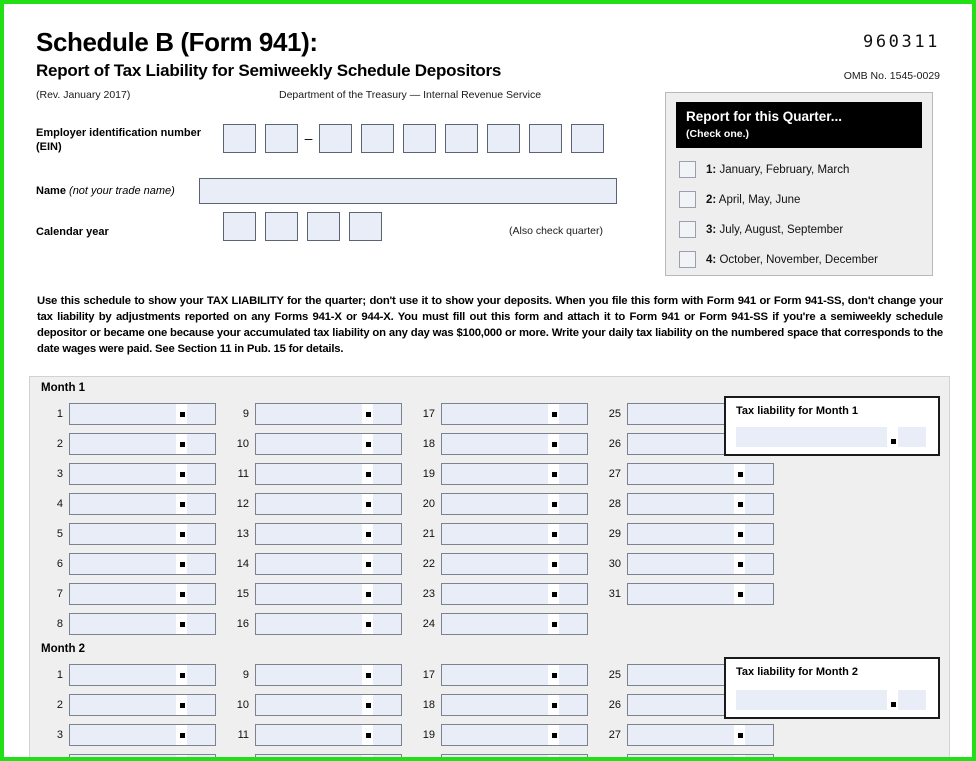 This screenshot has width=976, height=761. I want to click on day-entry-row: 1 9 17 25, so click(413, 675).